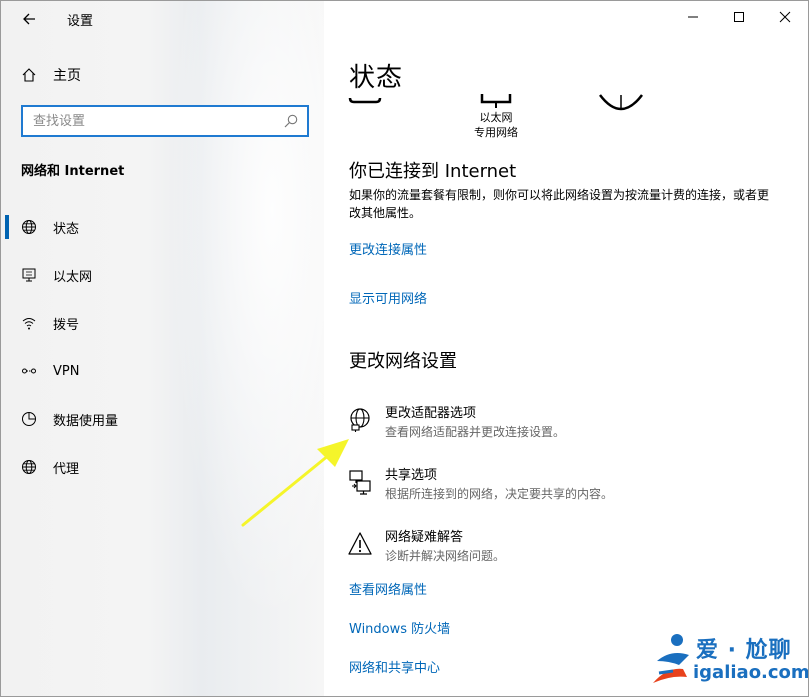 The height and width of the screenshot is (697, 809). I want to click on sidebar-item-label: 数据使用量, so click(86, 421).